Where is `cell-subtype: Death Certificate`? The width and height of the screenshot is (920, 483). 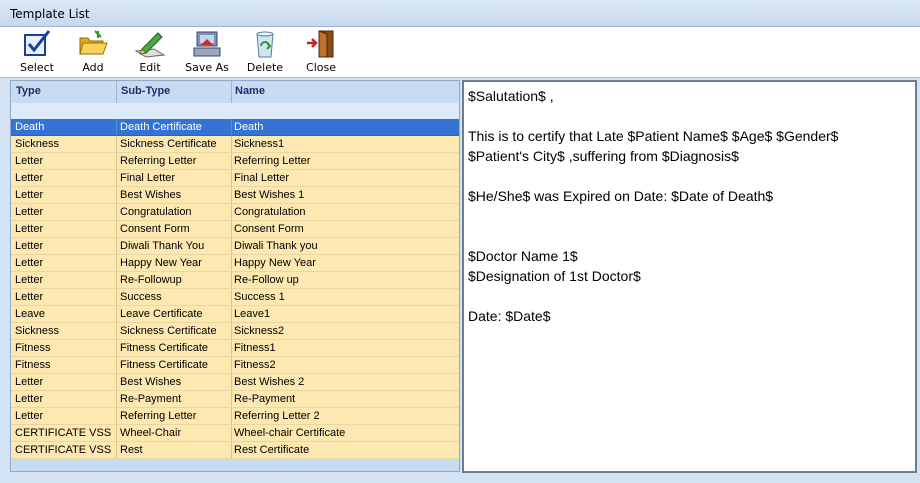 cell-subtype: Death Certificate is located at coordinates (161, 127).